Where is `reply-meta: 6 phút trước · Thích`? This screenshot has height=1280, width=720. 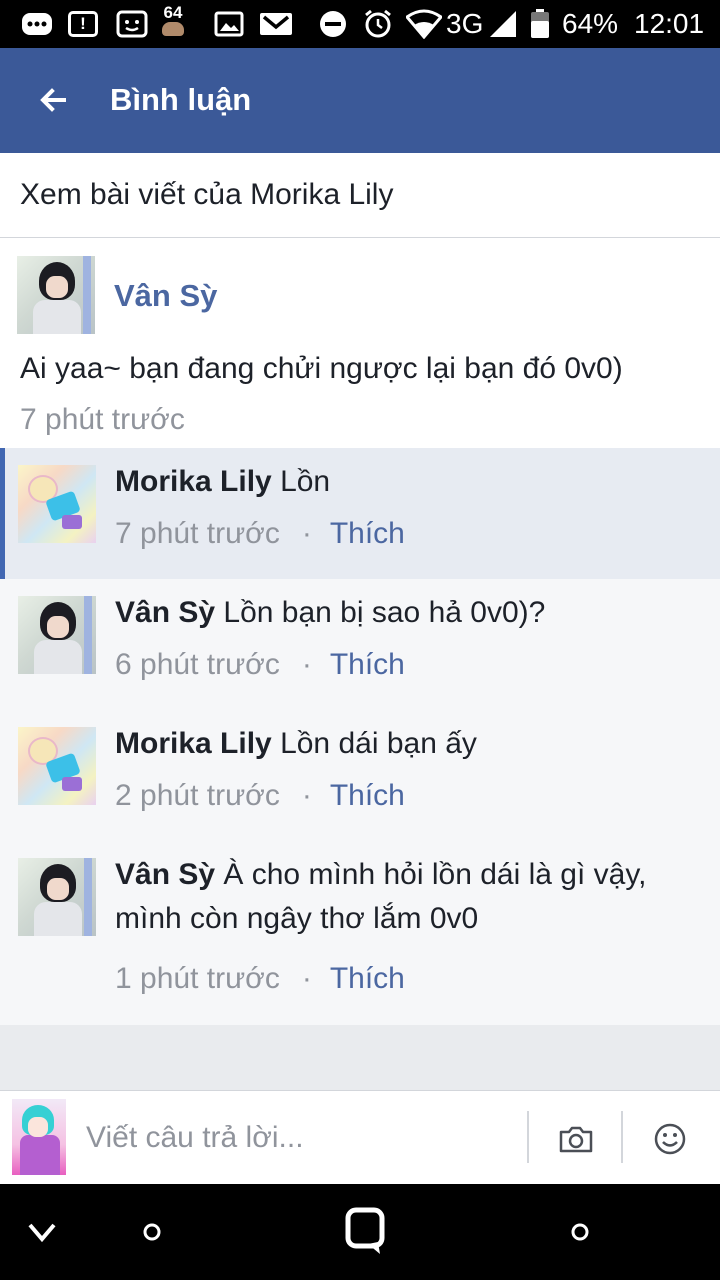
reply-meta: 6 phút trước · Thích is located at coordinates (260, 665).